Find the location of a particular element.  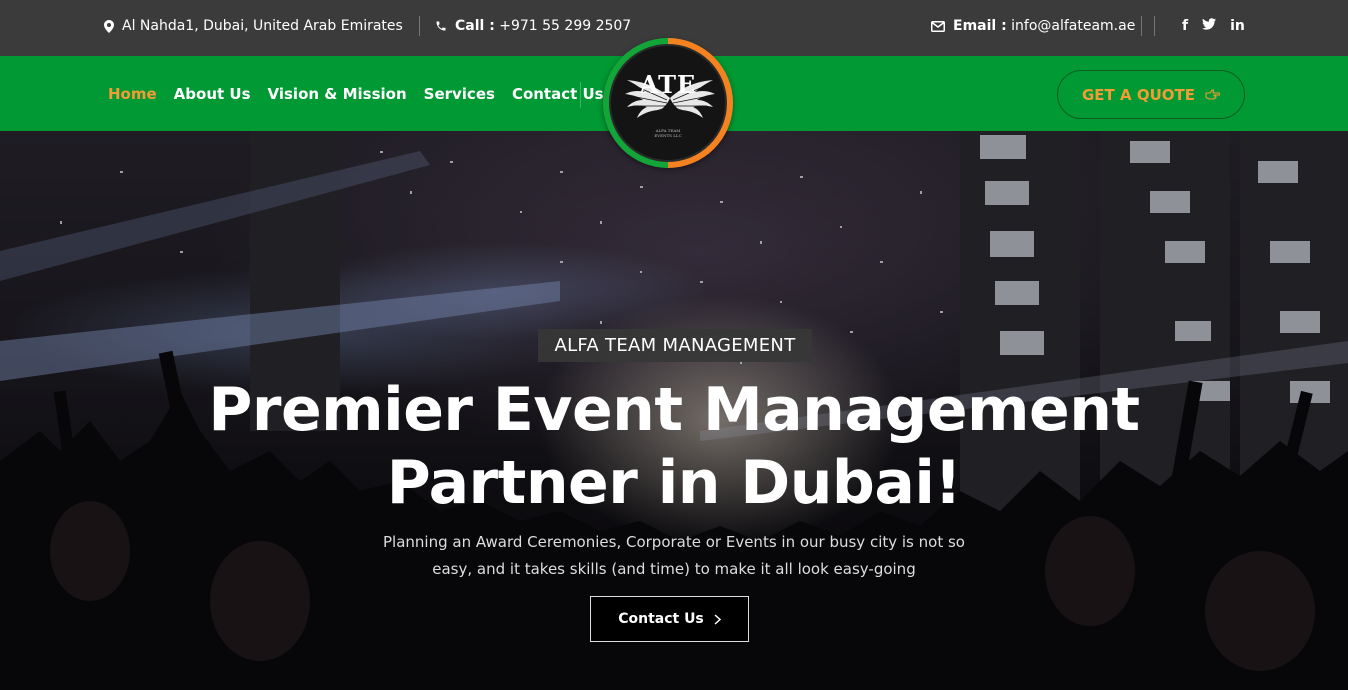

facebook-icon: f is located at coordinates (1185, 26).